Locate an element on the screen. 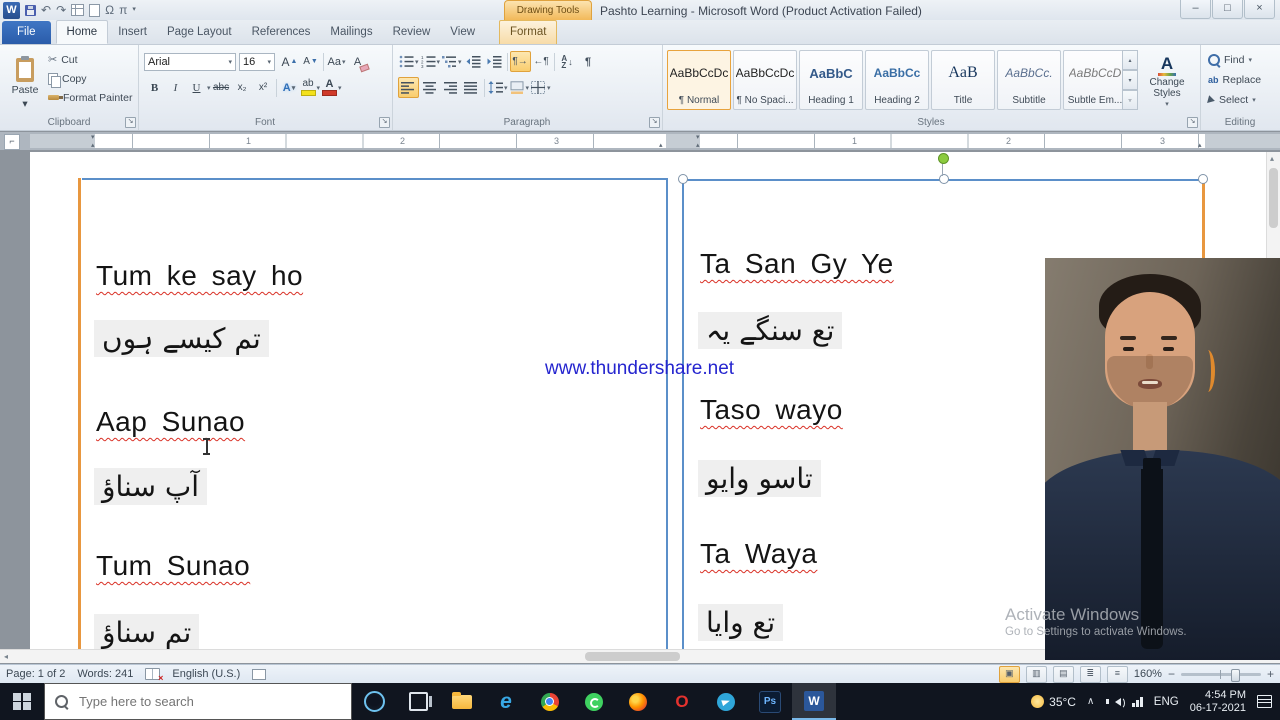  multilevel-dropdown-icon: ▾ is located at coordinates (460, 62).